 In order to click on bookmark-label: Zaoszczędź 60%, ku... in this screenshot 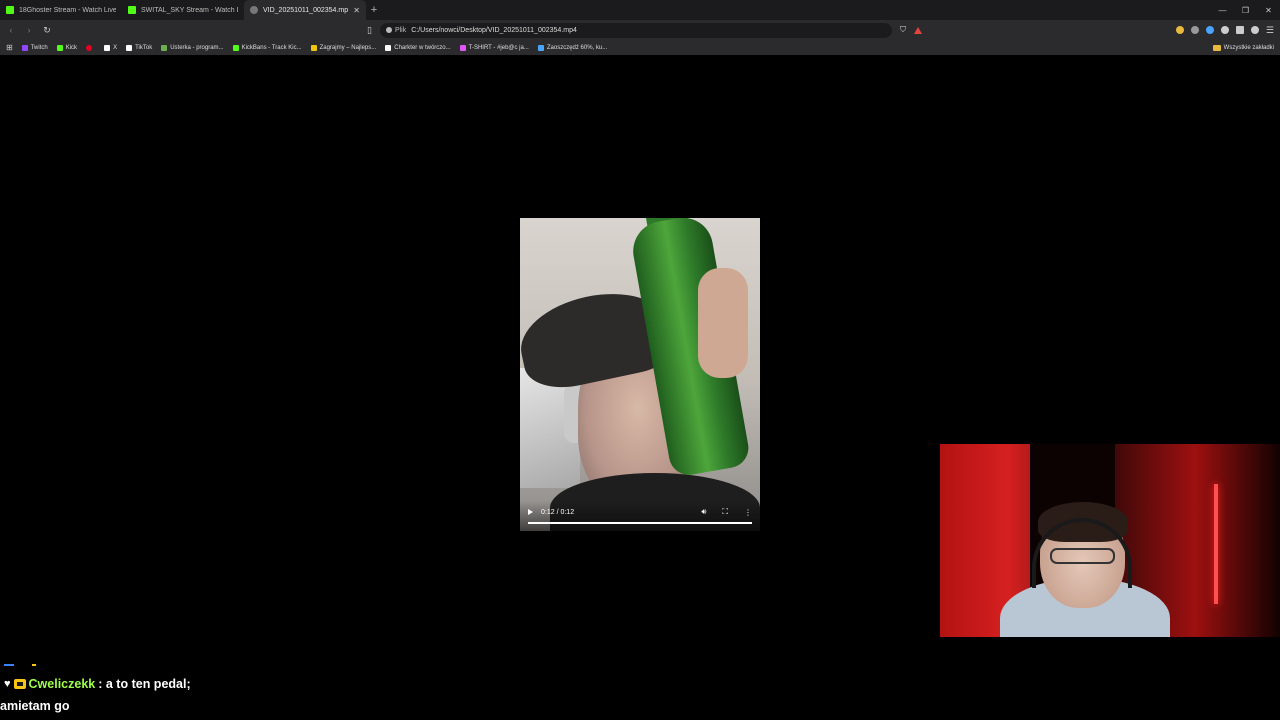, I will do `click(577, 47)`.